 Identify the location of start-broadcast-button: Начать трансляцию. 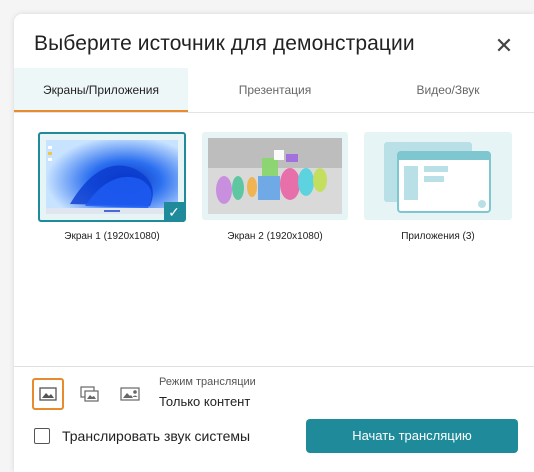
(412, 436).